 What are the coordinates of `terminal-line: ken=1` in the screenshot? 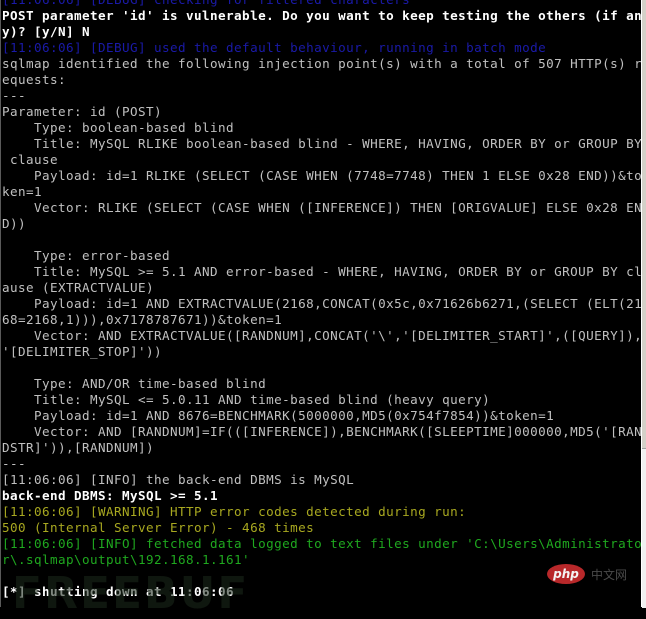 It's located at (22, 191).